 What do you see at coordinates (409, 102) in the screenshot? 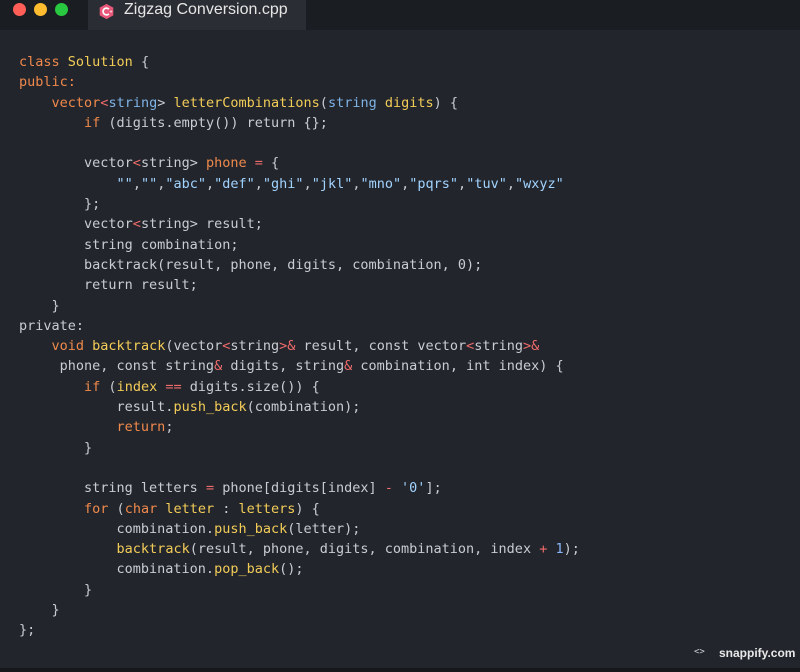
I see `code-token: digits` at bounding box center [409, 102].